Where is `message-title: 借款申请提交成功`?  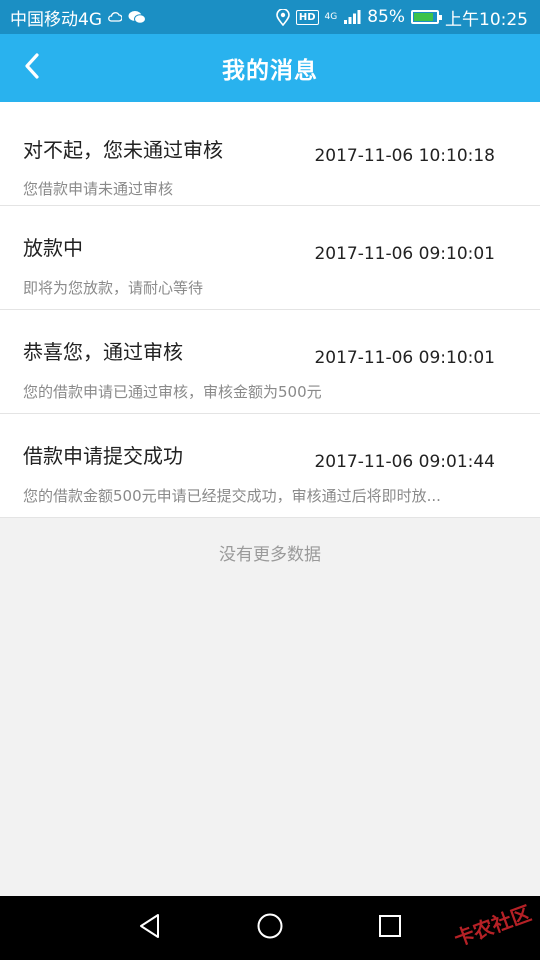 message-title: 借款申请提交成功 is located at coordinates (103, 456).